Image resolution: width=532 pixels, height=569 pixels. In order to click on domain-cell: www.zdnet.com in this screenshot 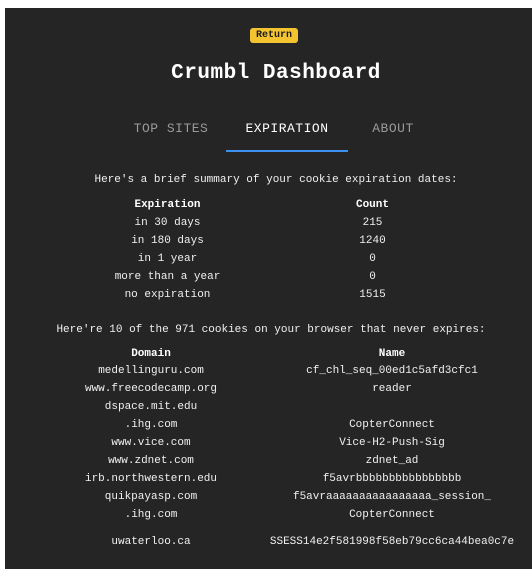, I will do `click(151, 460)`.